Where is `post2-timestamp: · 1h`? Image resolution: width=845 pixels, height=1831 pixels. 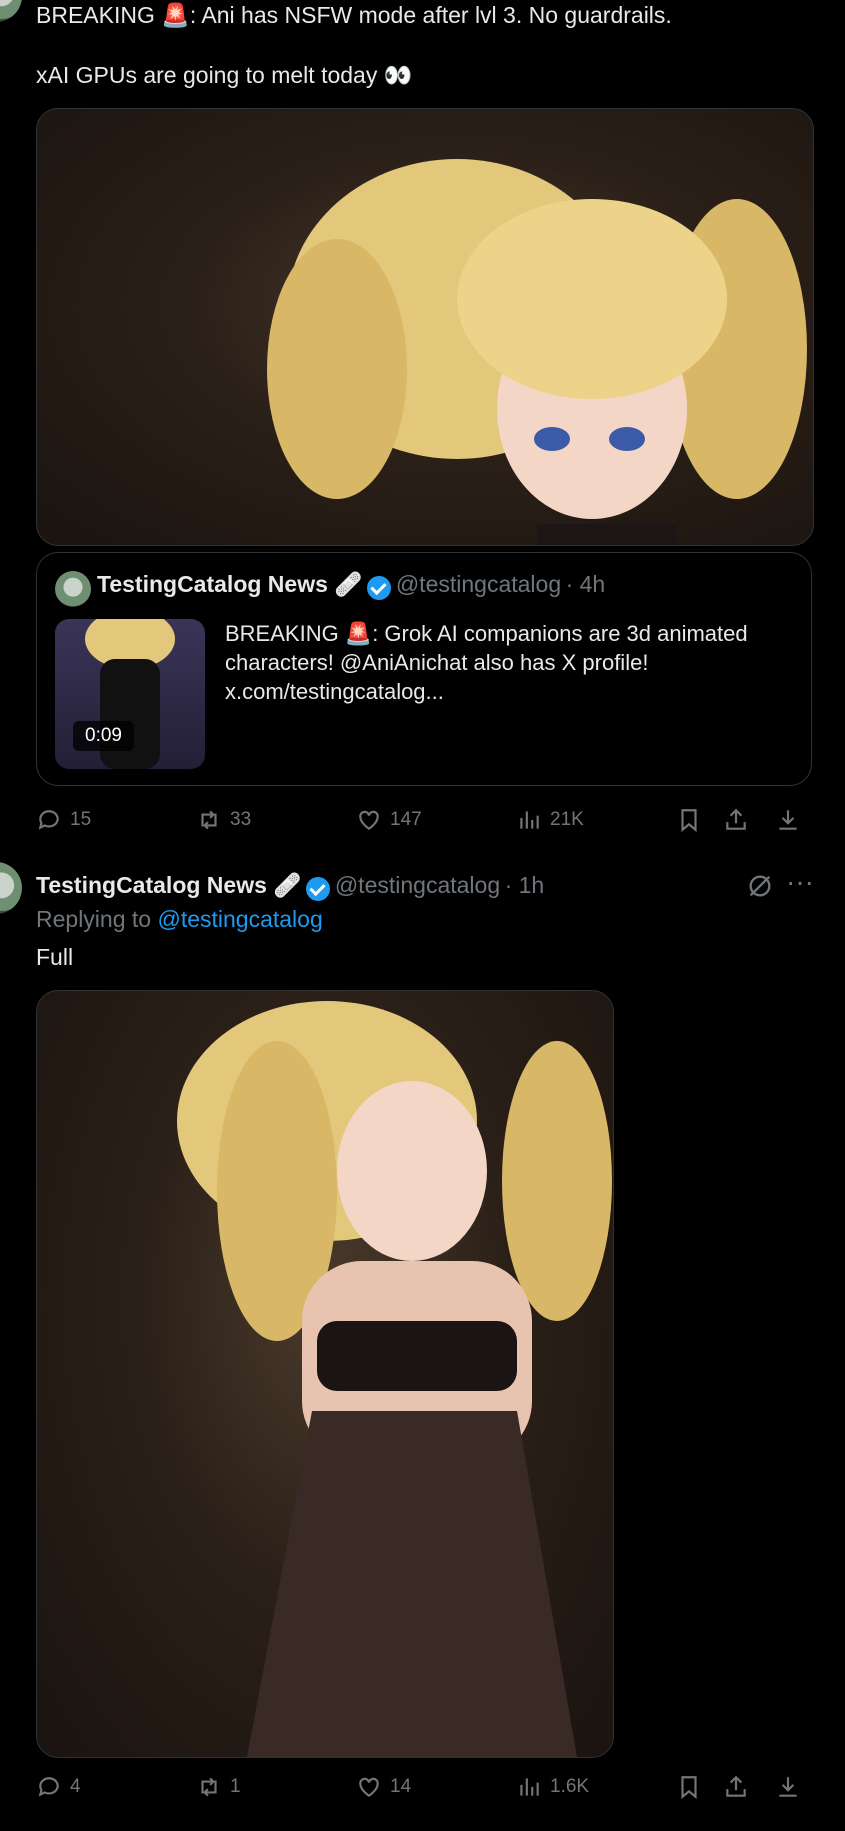
post2-timestamp: · 1h is located at coordinates (525, 885).